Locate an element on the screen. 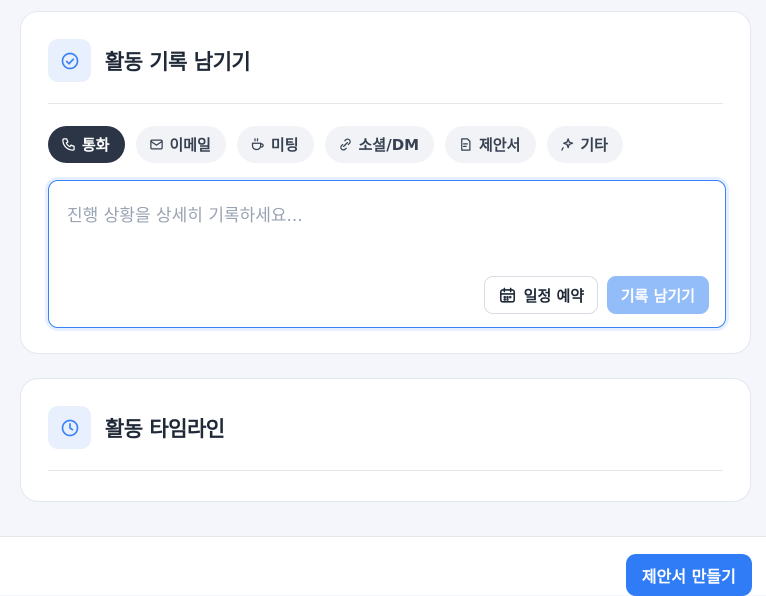  clock-icon is located at coordinates (69, 427).